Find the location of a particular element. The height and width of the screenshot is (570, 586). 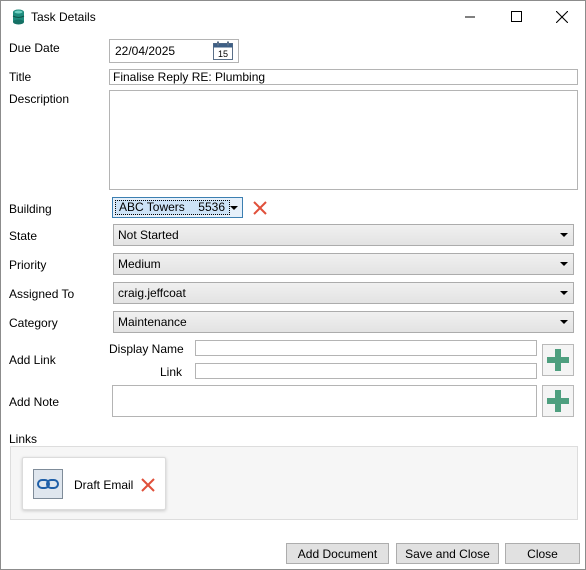

window-title: Task Details is located at coordinates (63, 17).